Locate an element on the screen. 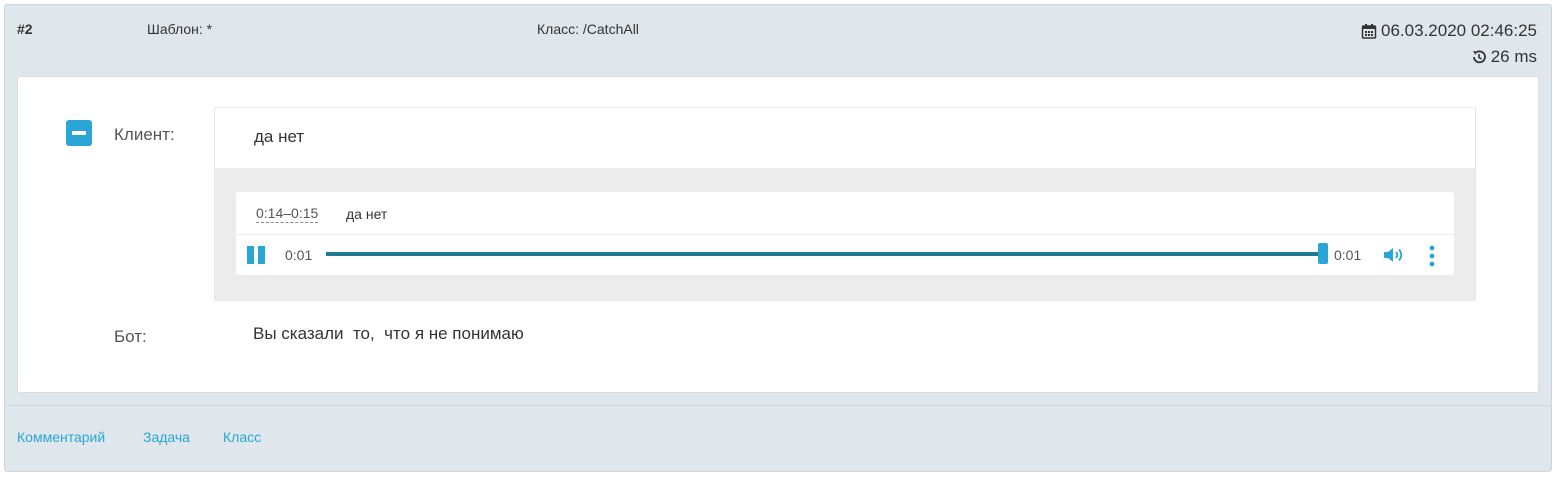 Image resolution: width=1556 pixels, height=477 pixels. duration-text: 26 ms is located at coordinates (1513, 56).